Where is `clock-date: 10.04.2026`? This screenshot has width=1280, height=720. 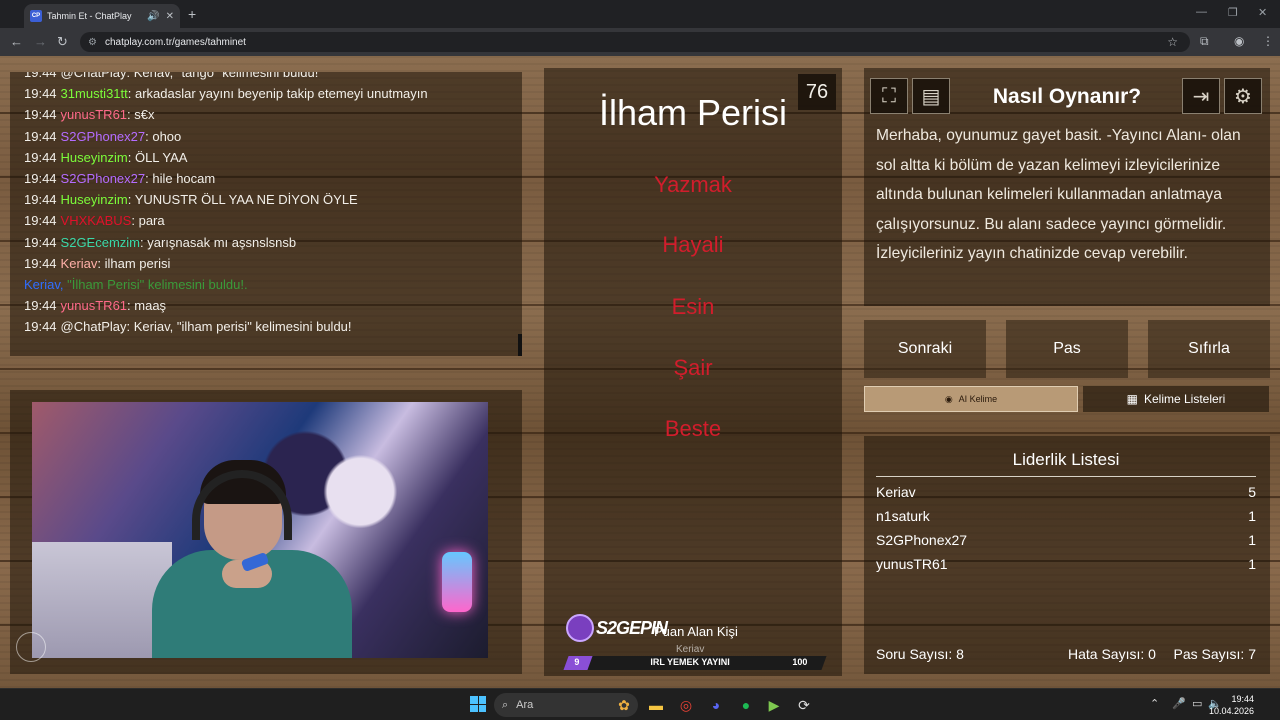 clock-date: 10.04.2026 is located at coordinates (1231, 711).